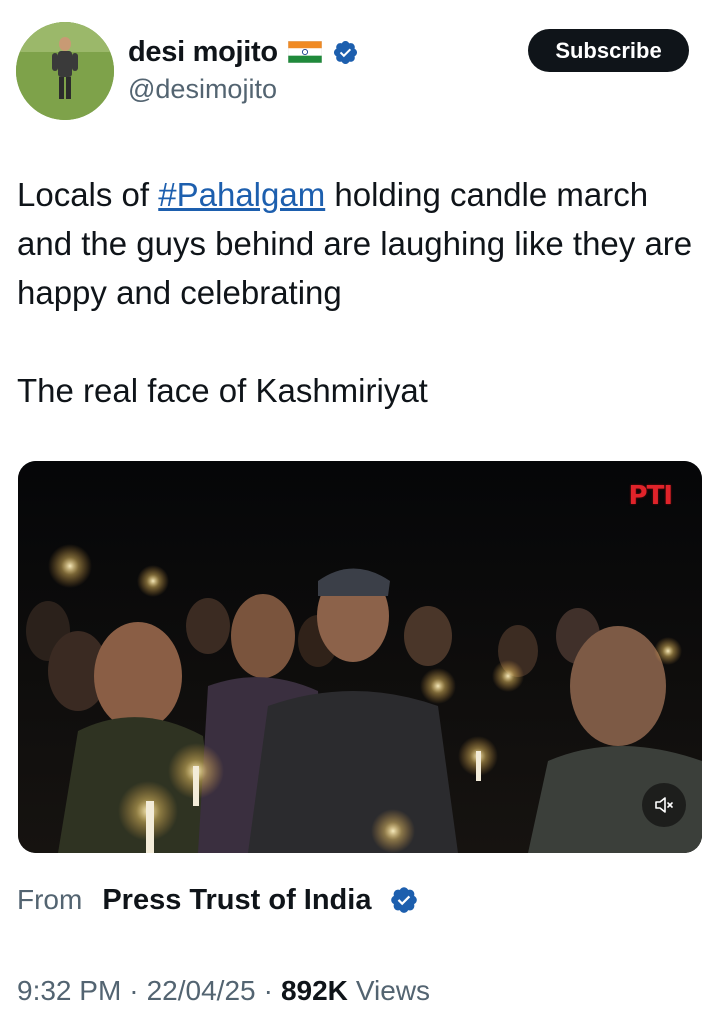 The image size is (719, 1024). What do you see at coordinates (202, 89) in the screenshot?
I see `user-handle: @desimojito` at bounding box center [202, 89].